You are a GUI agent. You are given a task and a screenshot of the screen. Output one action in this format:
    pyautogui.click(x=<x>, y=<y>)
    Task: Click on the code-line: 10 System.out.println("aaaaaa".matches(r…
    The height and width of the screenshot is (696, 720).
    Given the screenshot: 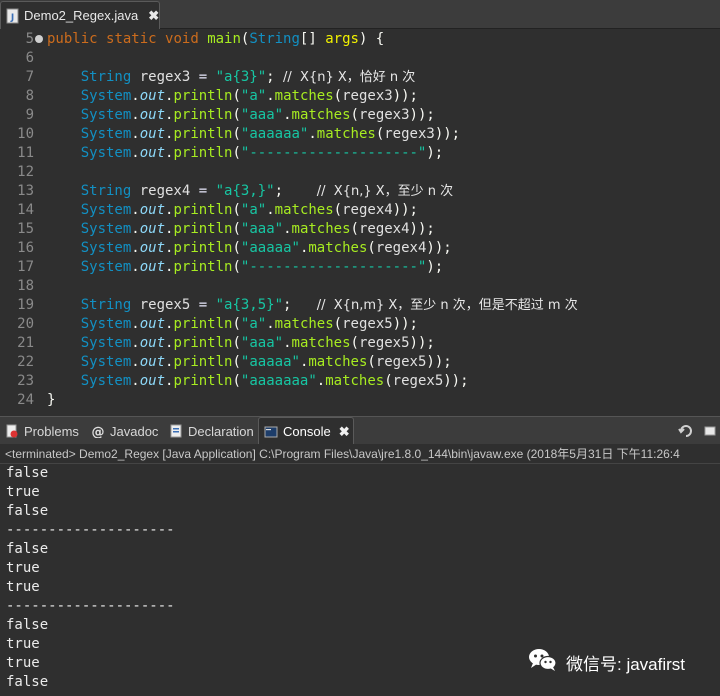 What is the action you would take?
    pyautogui.click(x=360, y=134)
    